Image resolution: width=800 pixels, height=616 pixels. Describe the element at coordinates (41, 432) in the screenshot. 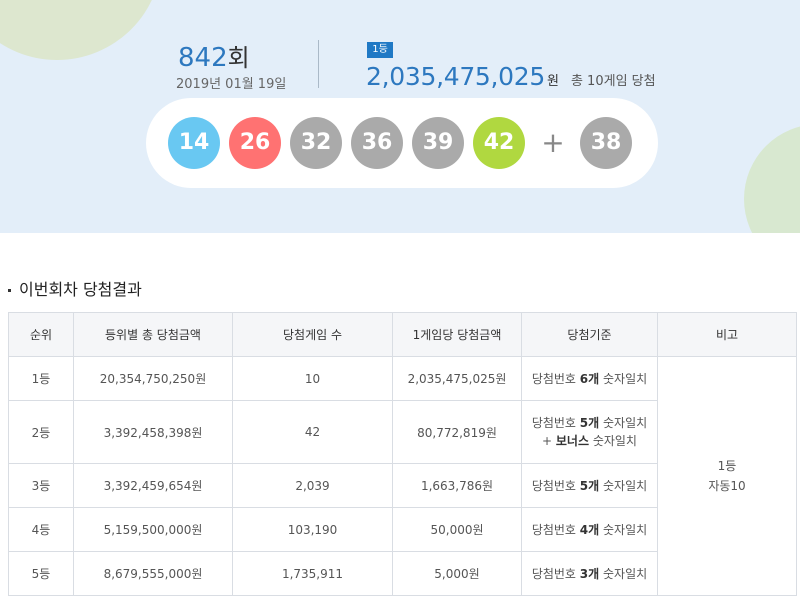

I see `rank-cell: 2등` at that location.